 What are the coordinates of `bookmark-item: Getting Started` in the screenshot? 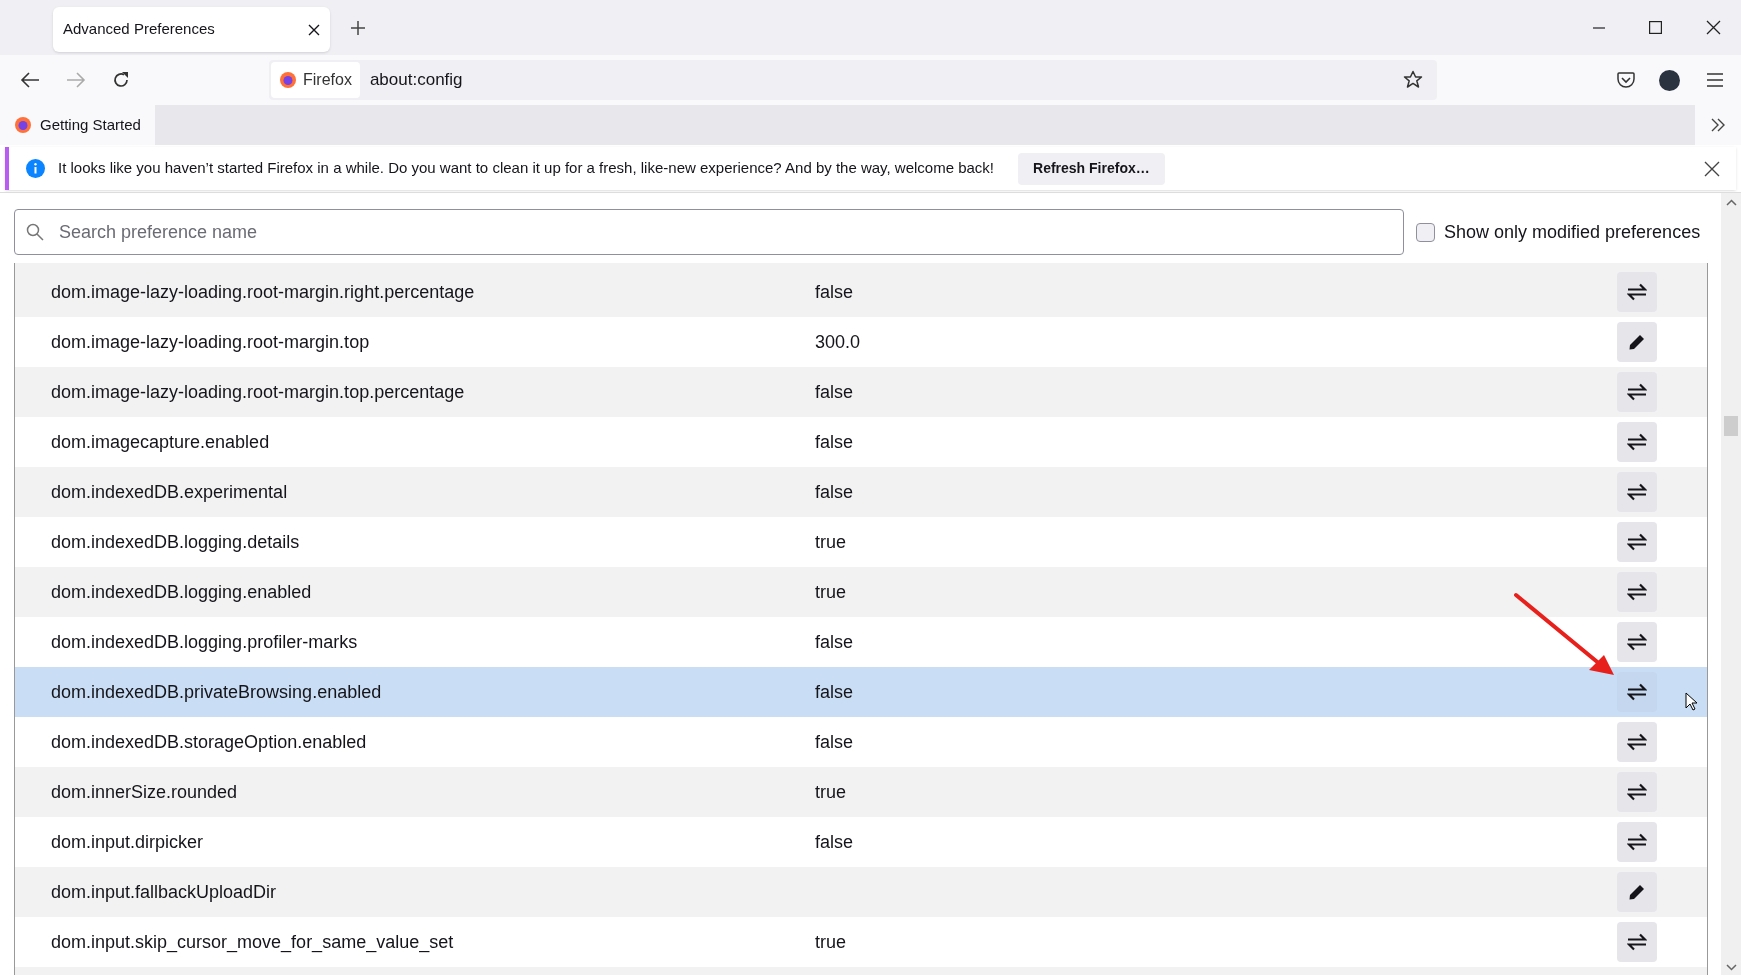 It's located at (77, 125).